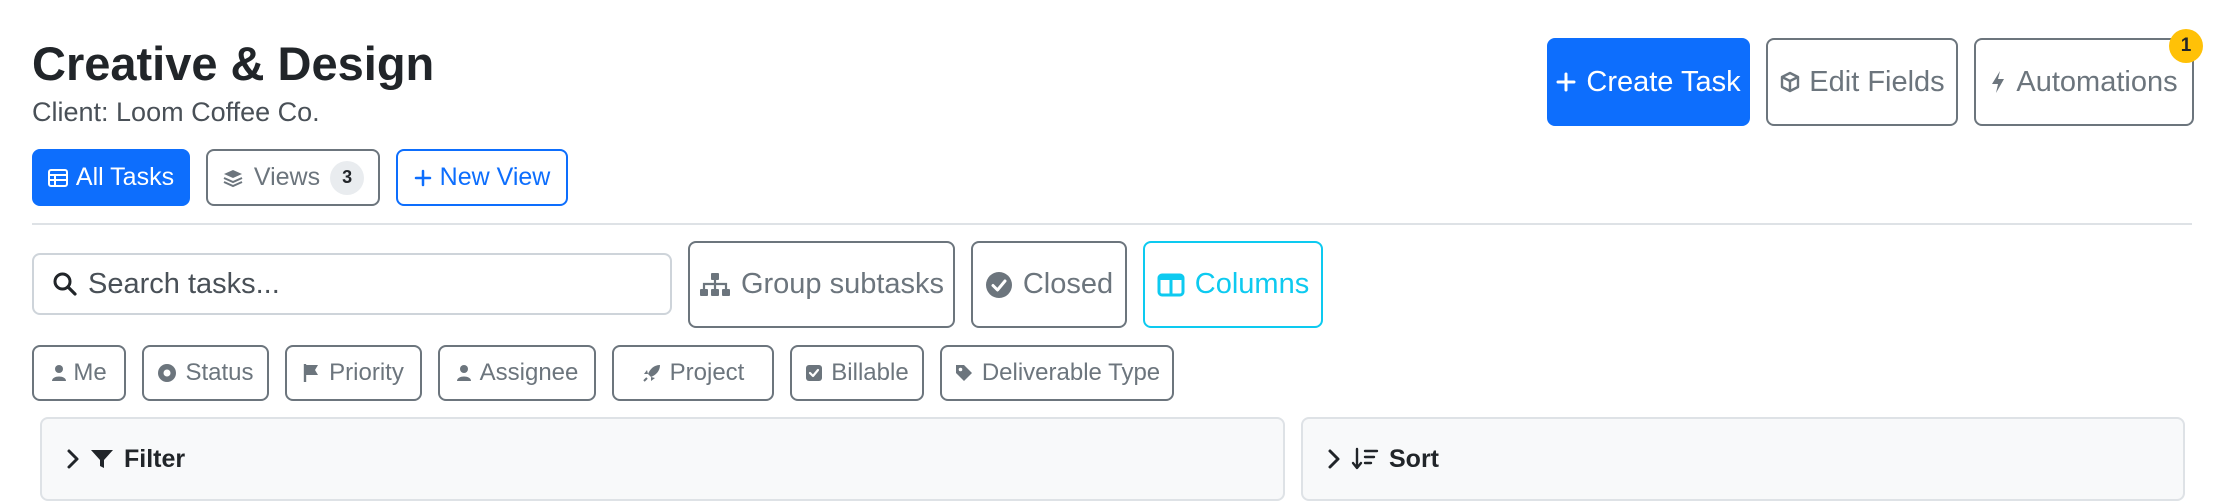 This screenshot has width=2224, height=501. I want to click on closed-label: Closed, so click(1068, 284).